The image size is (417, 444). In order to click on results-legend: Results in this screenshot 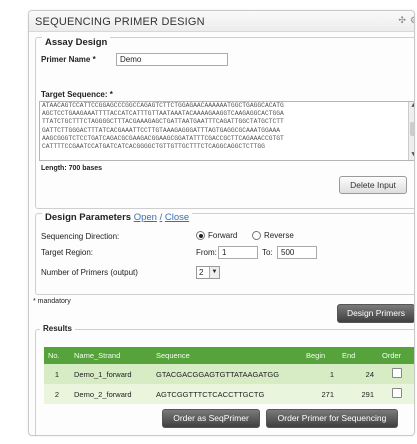, I will do `click(57, 328)`.